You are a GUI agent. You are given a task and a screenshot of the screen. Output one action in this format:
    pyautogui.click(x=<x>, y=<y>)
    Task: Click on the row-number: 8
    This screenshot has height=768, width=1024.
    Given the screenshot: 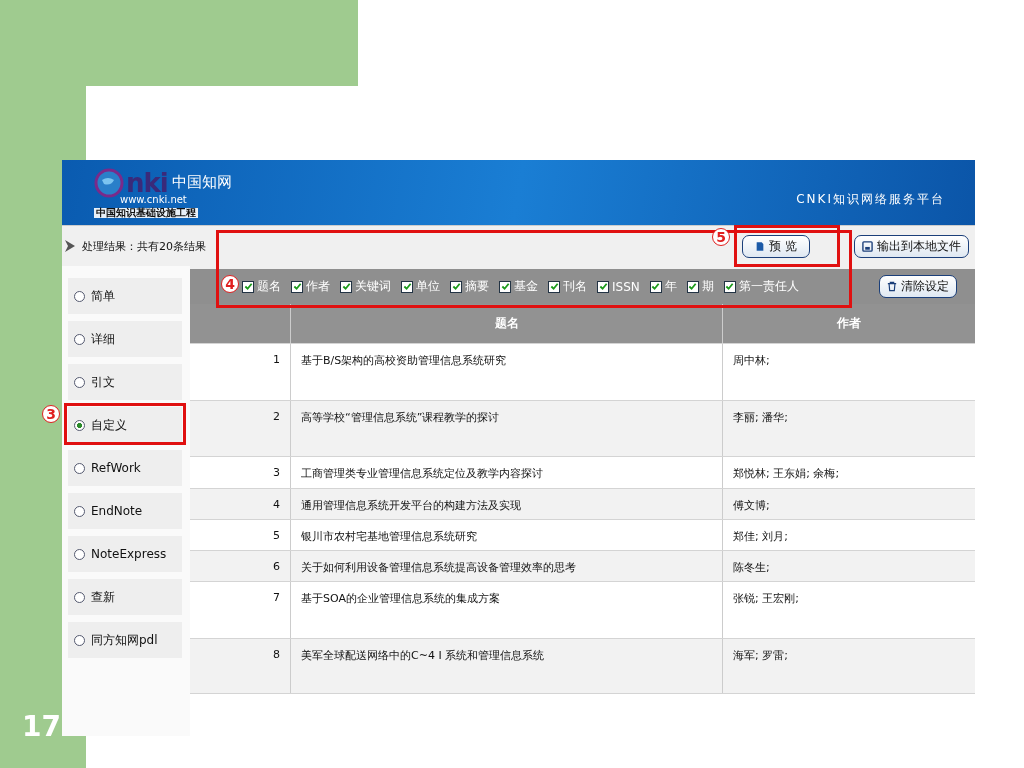 What is the action you would take?
    pyautogui.click(x=276, y=654)
    